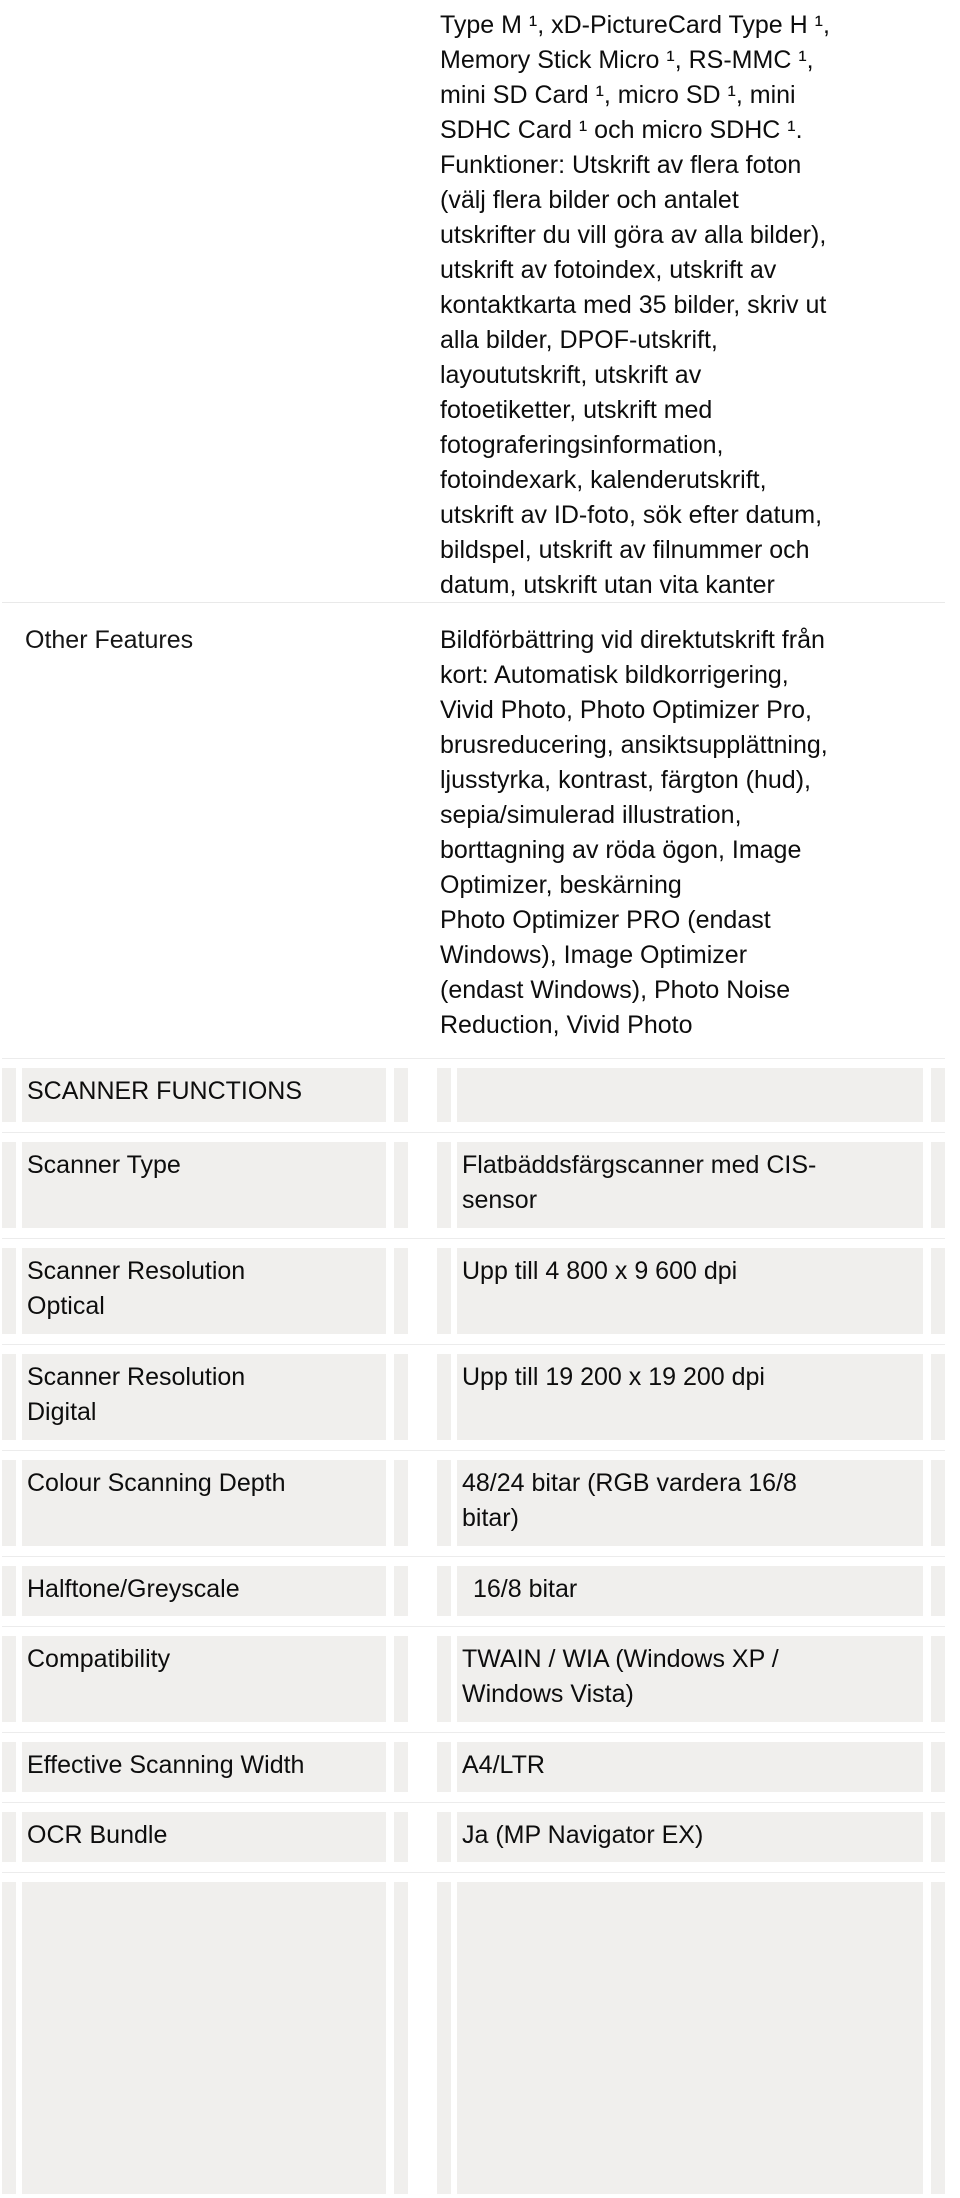 The width and height of the screenshot is (960, 2198). I want to click on table-cell-label: Halftone/Greyscale, so click(205, 1591).